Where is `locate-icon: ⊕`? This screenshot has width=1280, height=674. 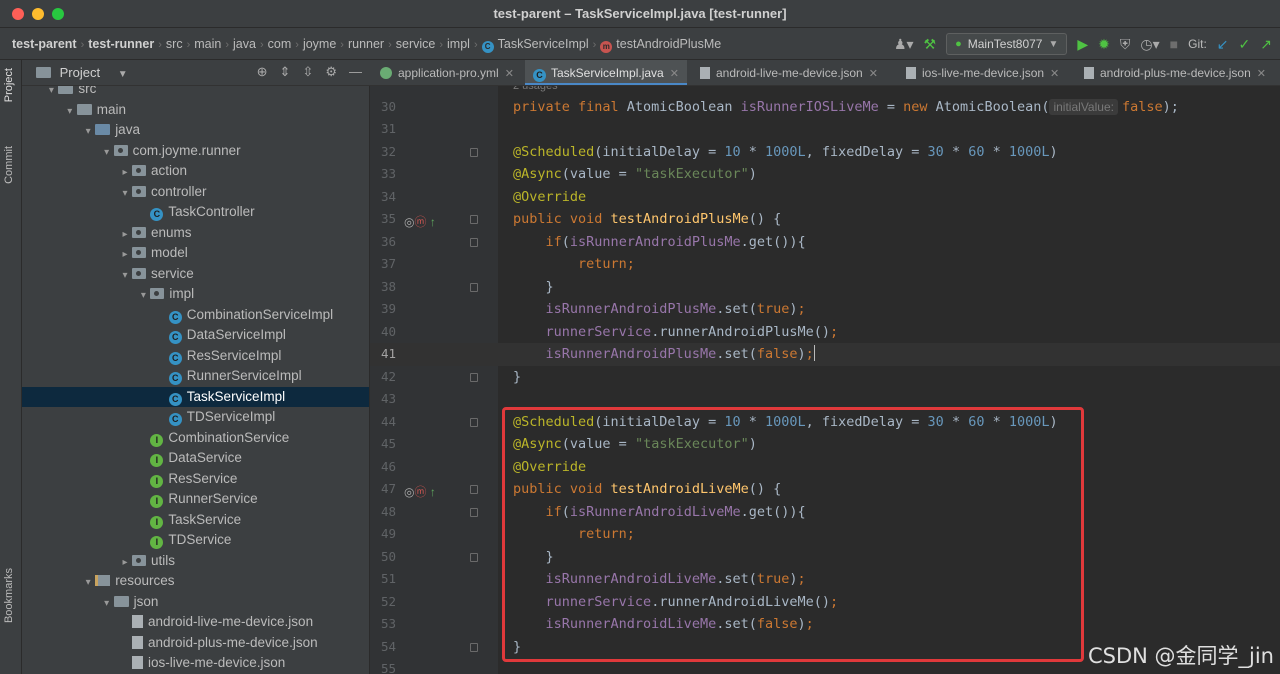 locate-icon: ⊕ is located at coordinates (262, 72).